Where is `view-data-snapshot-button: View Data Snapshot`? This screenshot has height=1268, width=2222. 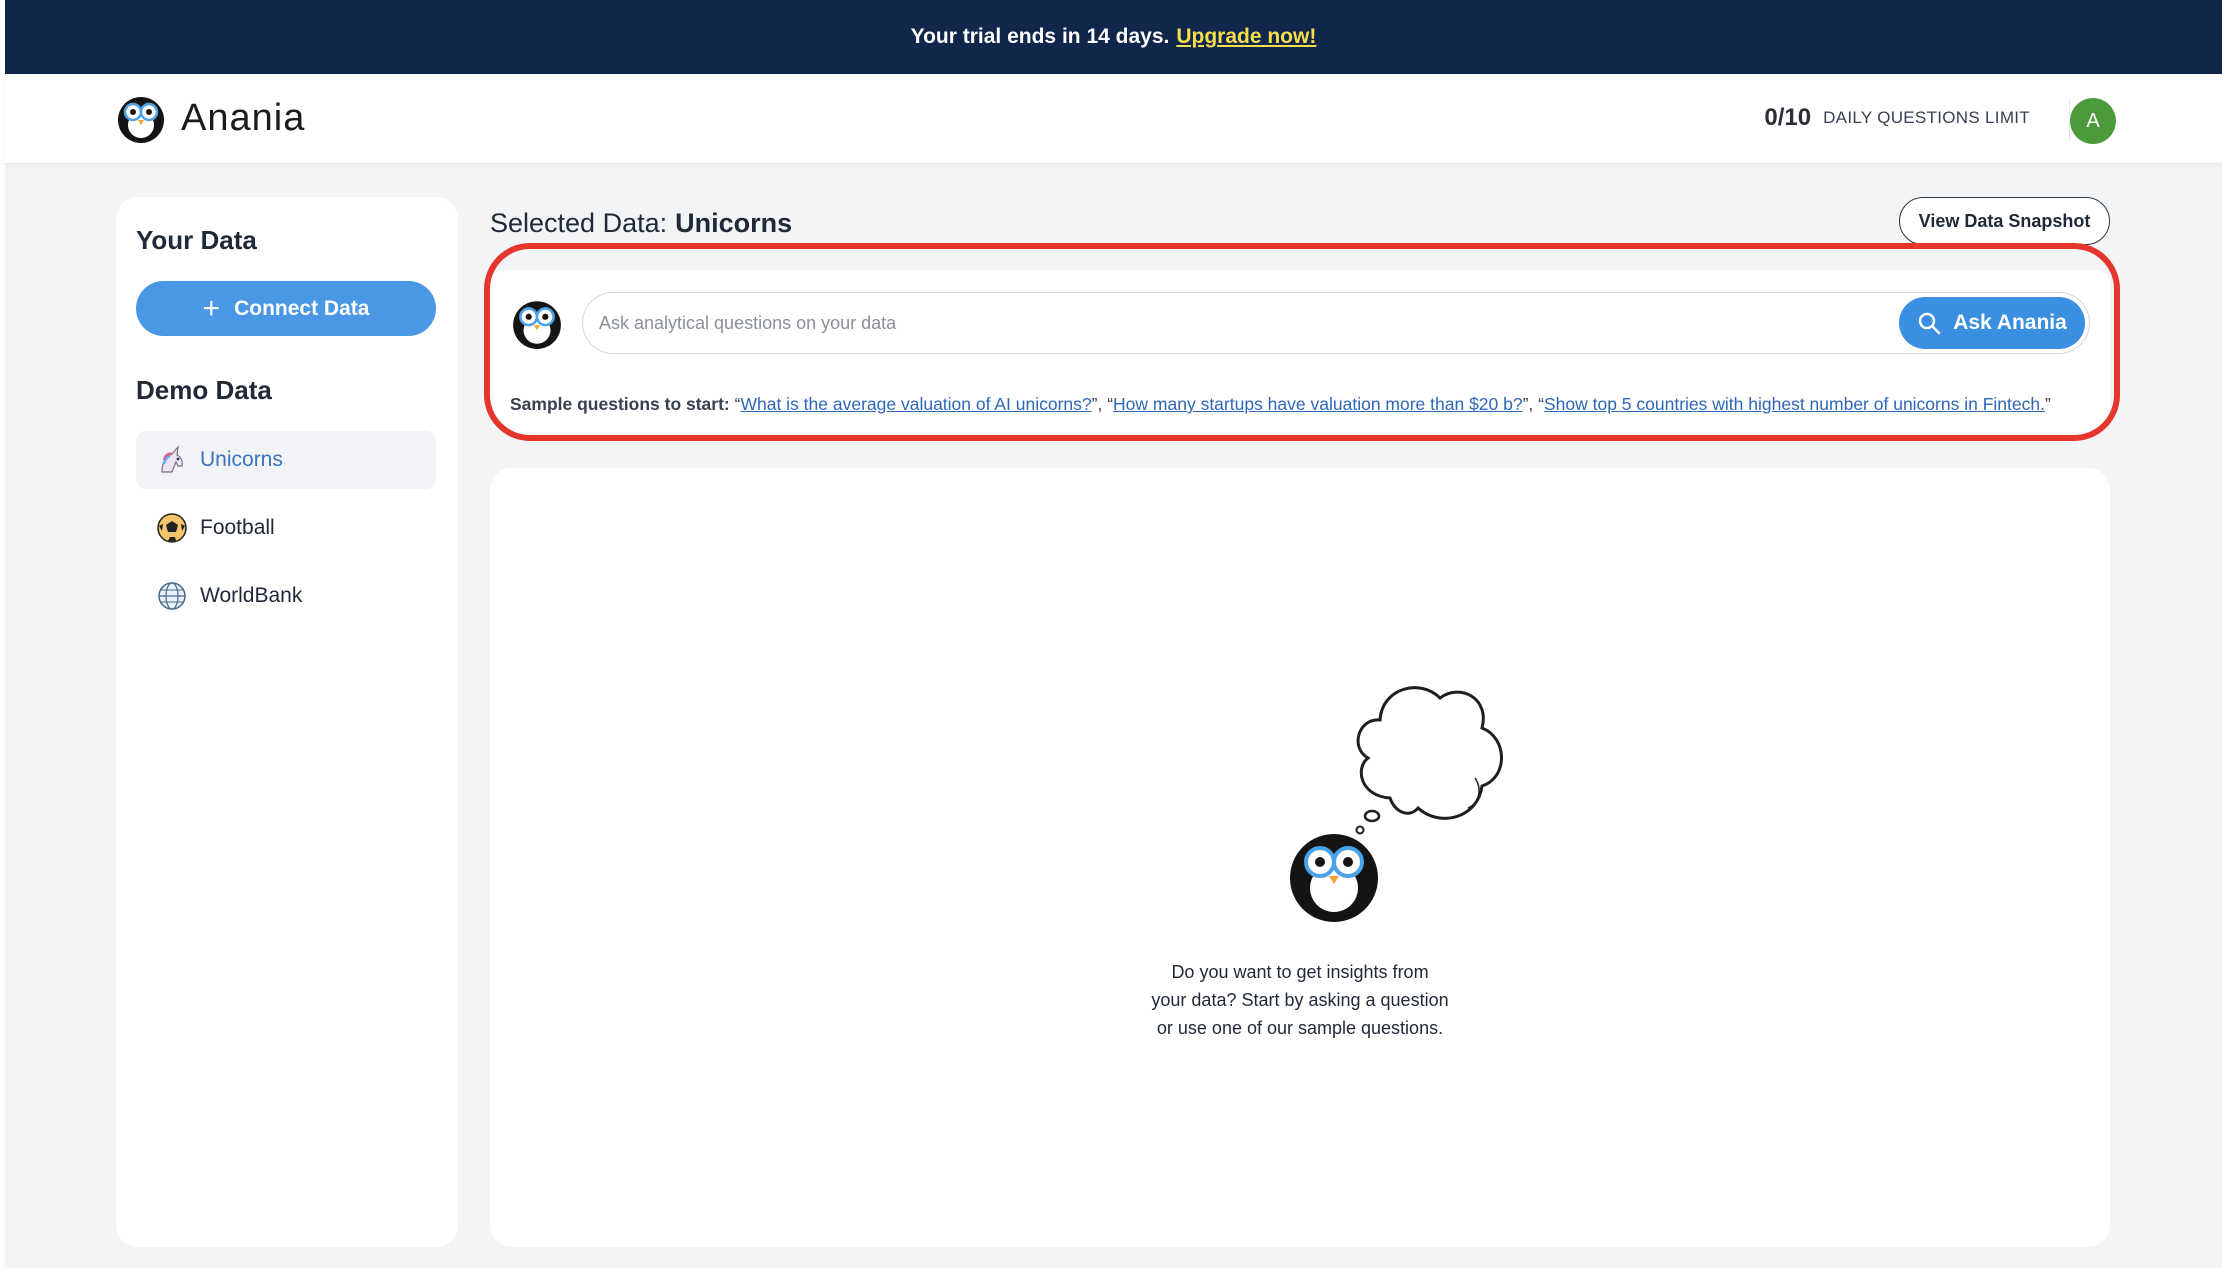 view-data-snapshot-button: View Data Snapshot is located at coordinates (2004, 221).